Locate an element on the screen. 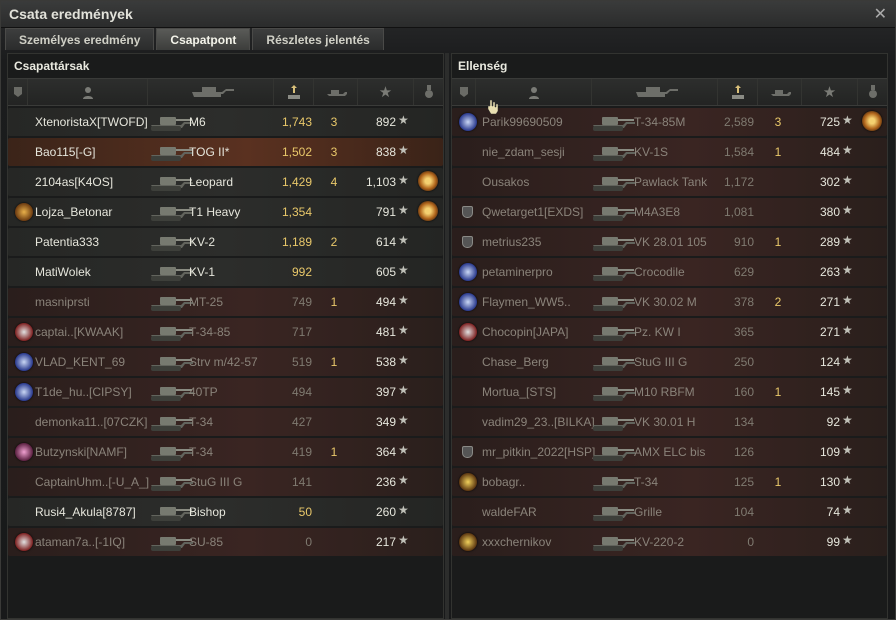 The image size is (896, 620). player-row: Butzynski[NAMF] T-34 419 1 364 ★ is located at coordinates (225, 452).